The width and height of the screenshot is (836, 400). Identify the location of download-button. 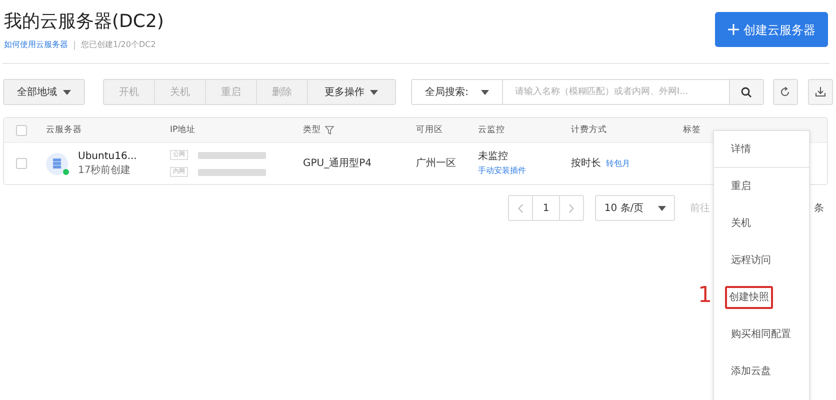
(820, 92).